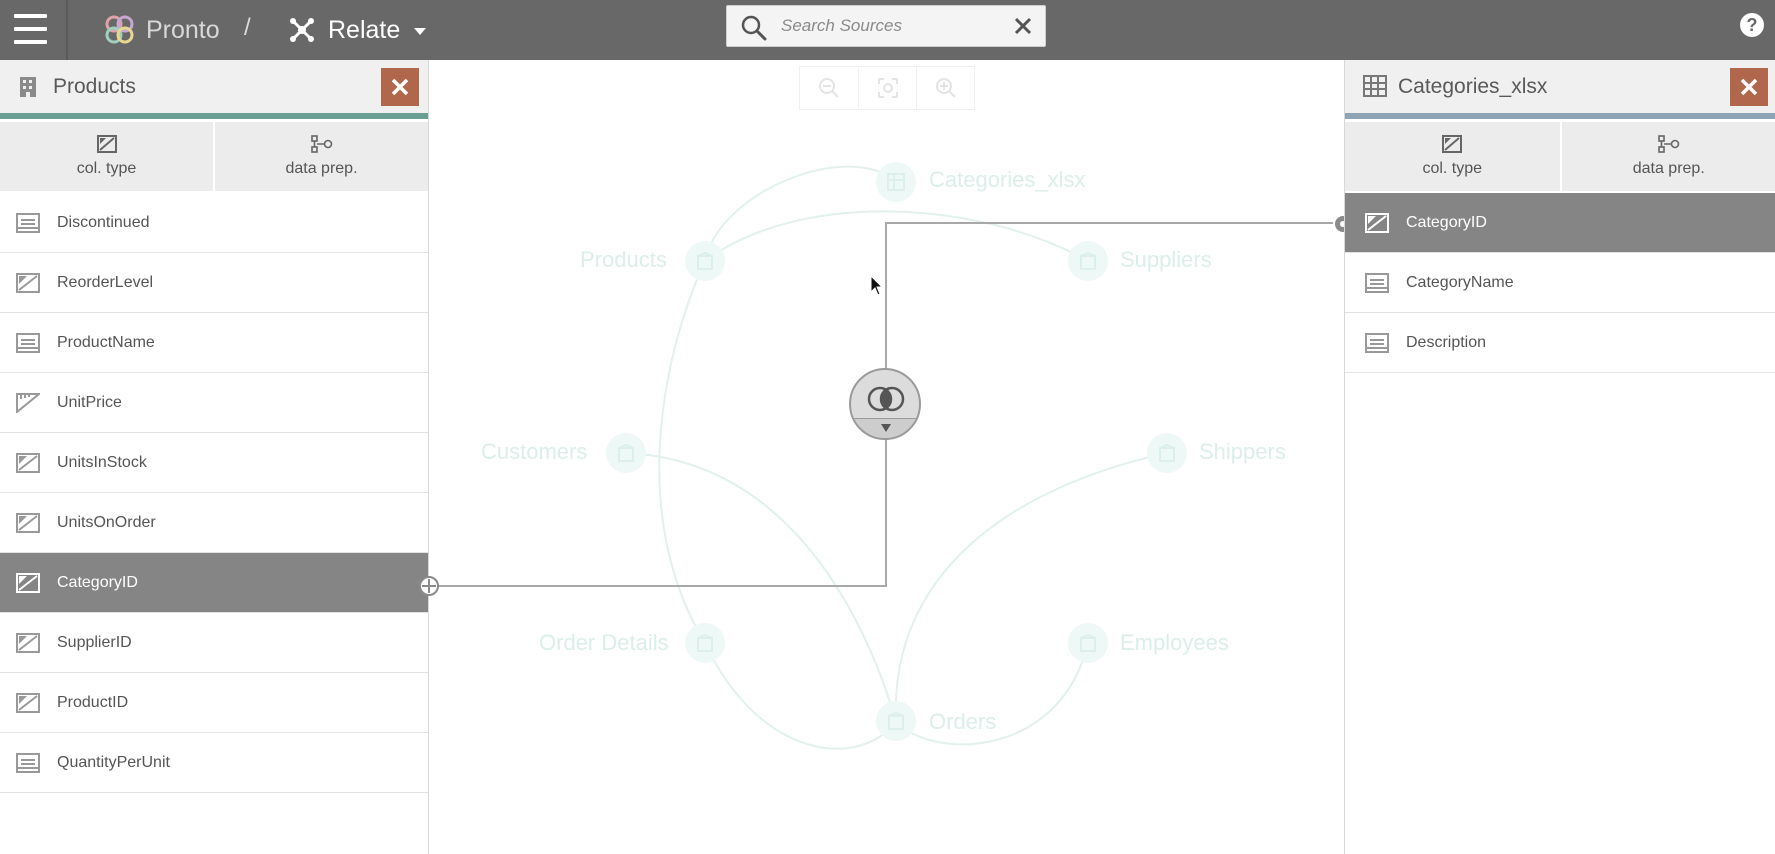 The width and height of the screenshot is (1775, 854). I want to click on top-bar: Pronto / Relate ?, so click(887, 30).